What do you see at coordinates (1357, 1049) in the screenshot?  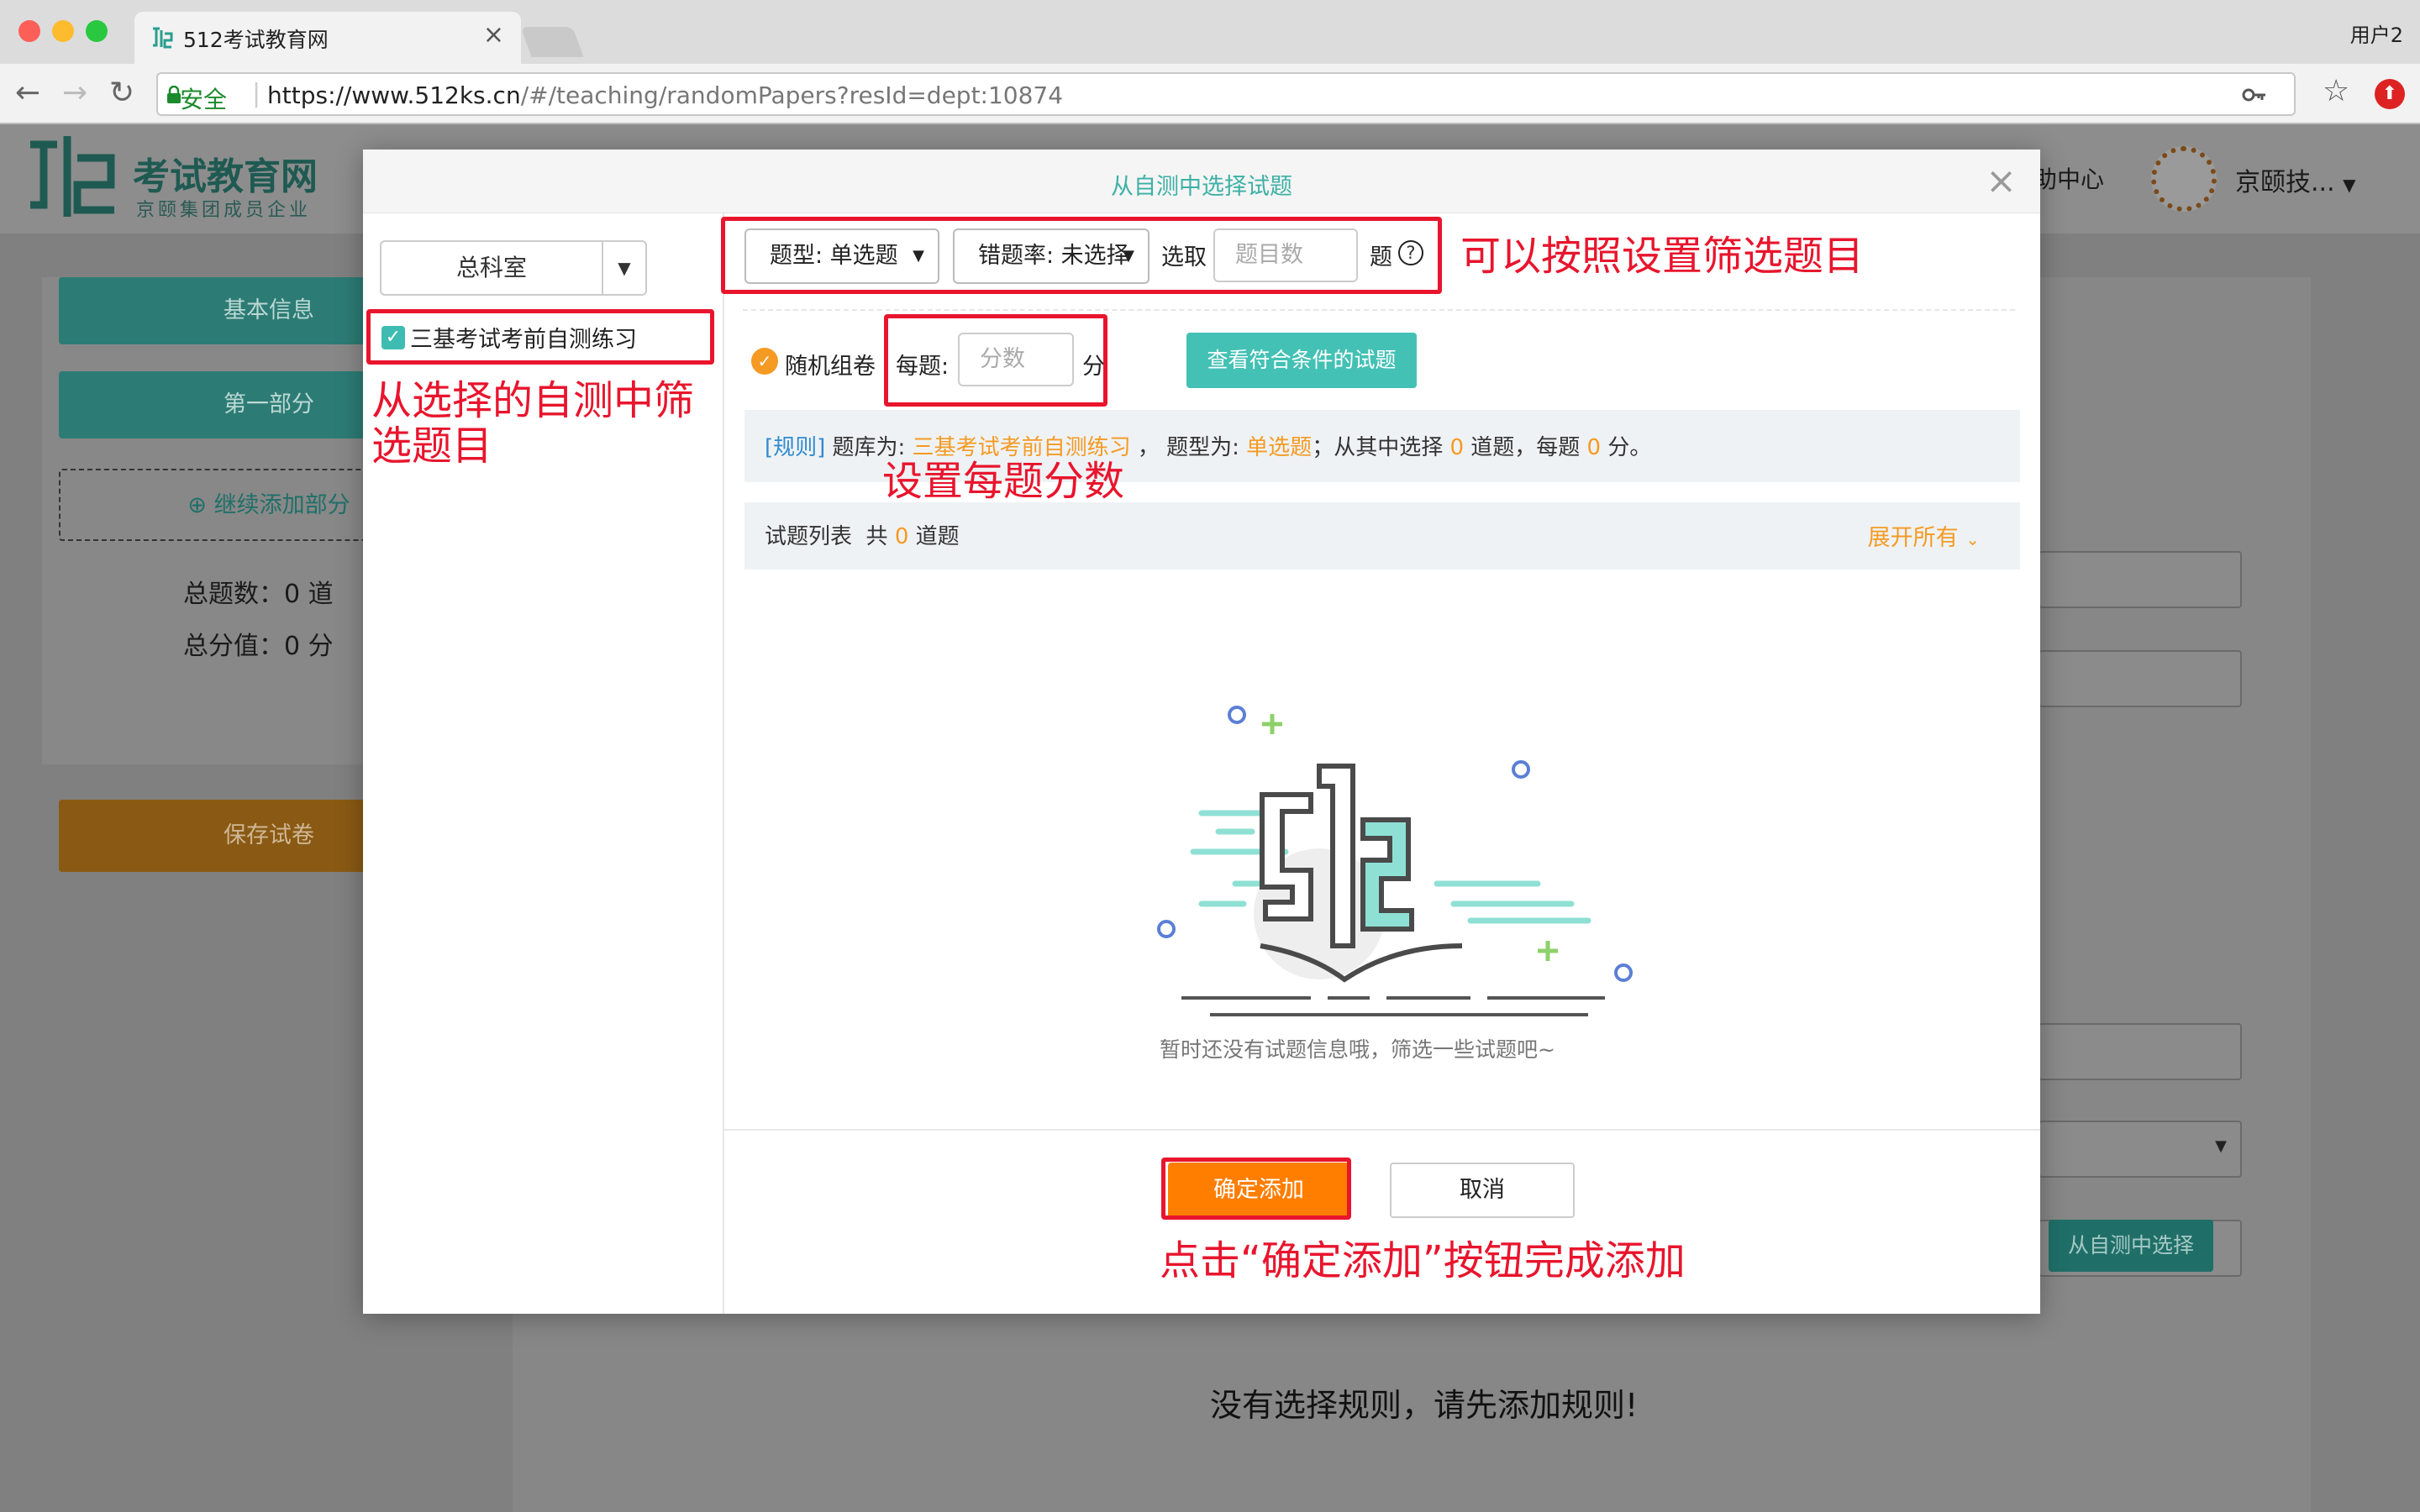 I see `empty-state-message: 暂时还没有试题信息哦，筛选一些试题吧~` at bounding box center [1357, 1049].